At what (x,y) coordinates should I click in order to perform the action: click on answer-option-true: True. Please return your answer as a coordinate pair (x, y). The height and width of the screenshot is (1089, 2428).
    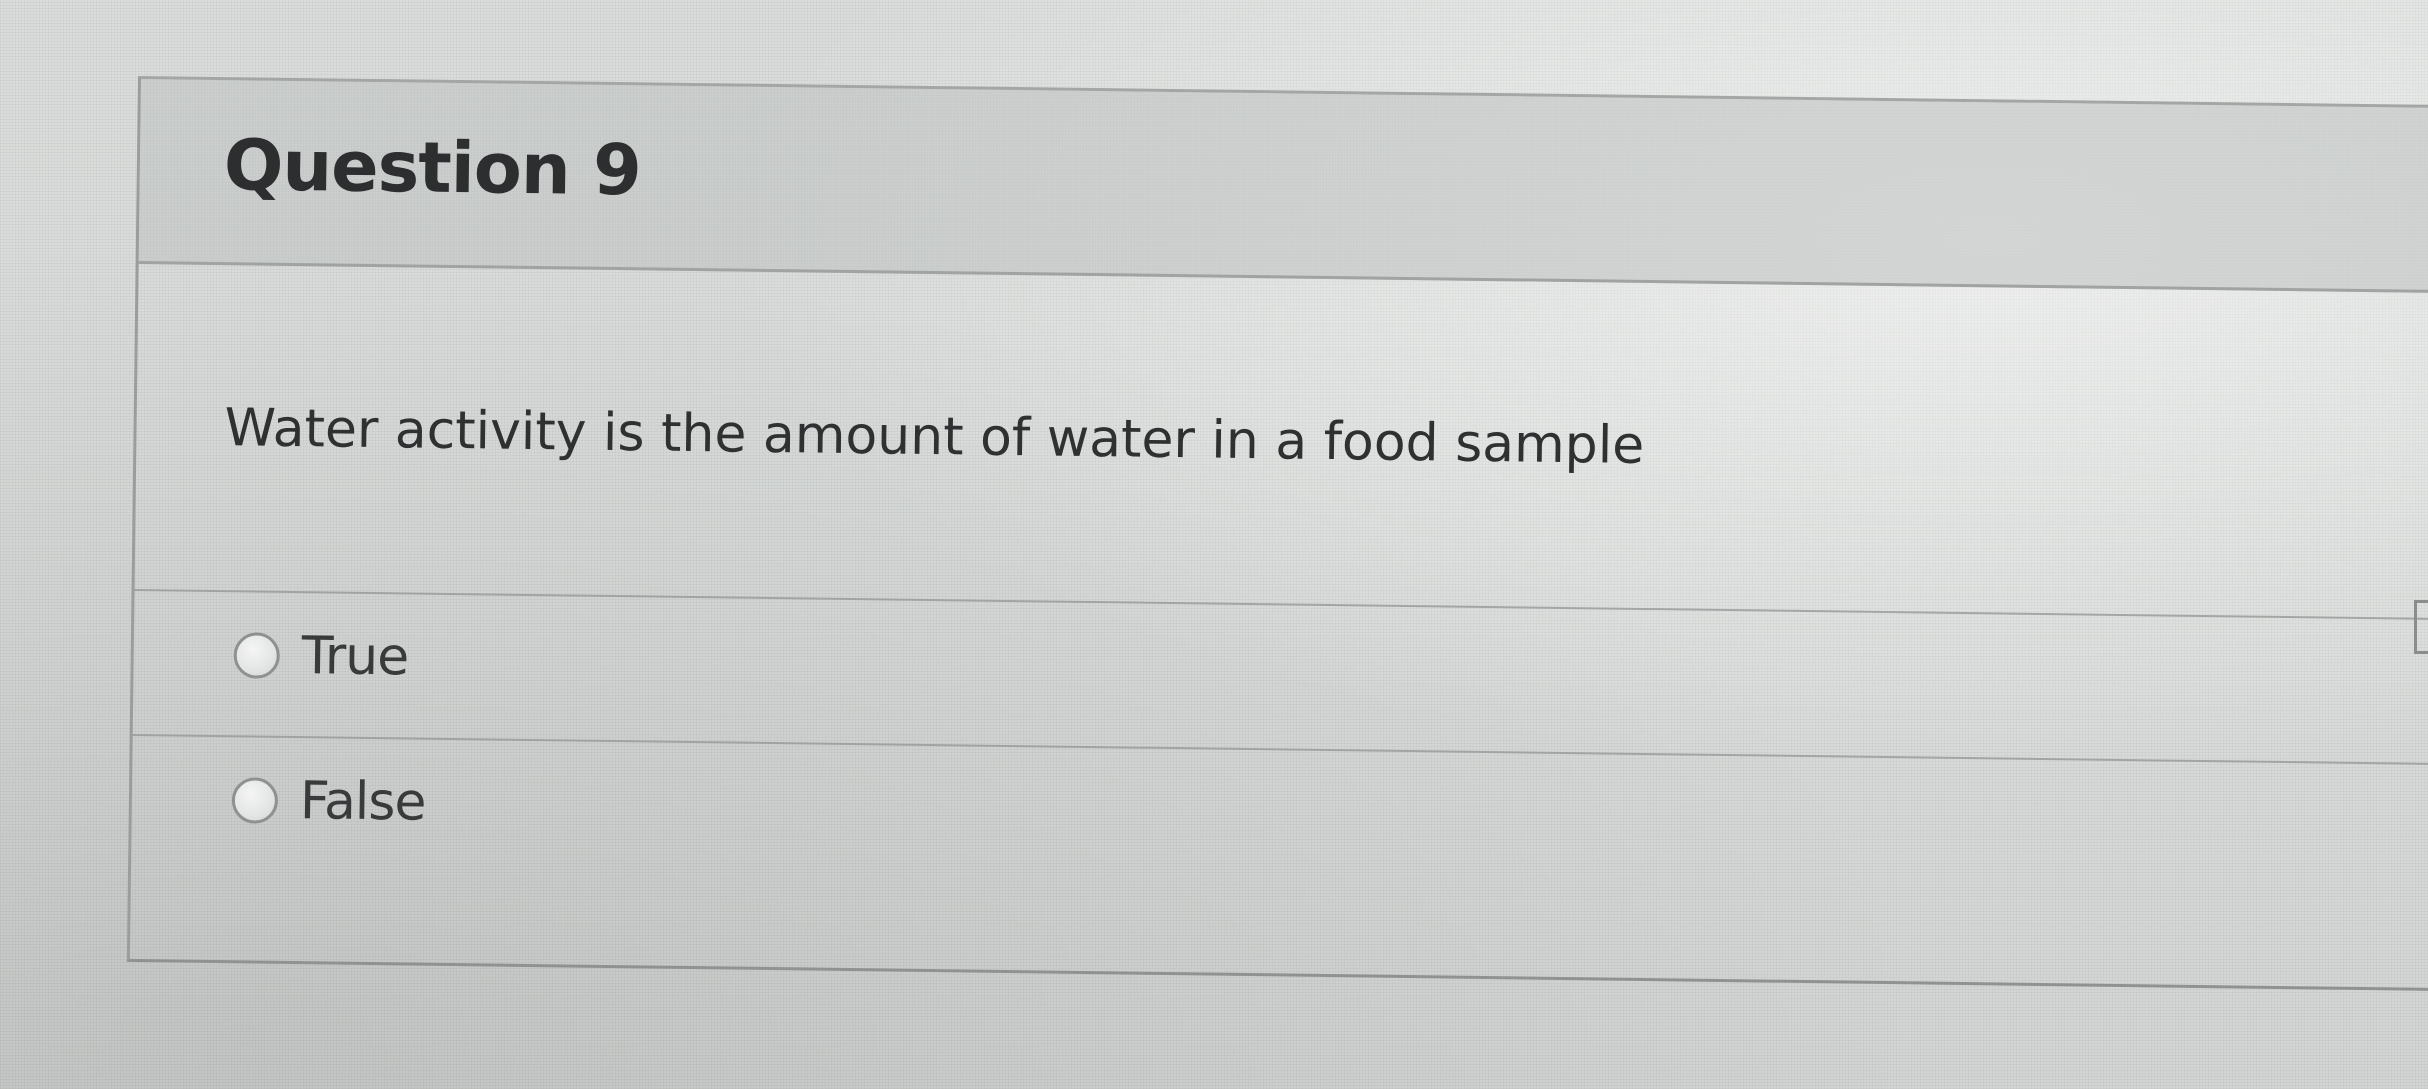
    Looking at the image, I should click on (321, 656).